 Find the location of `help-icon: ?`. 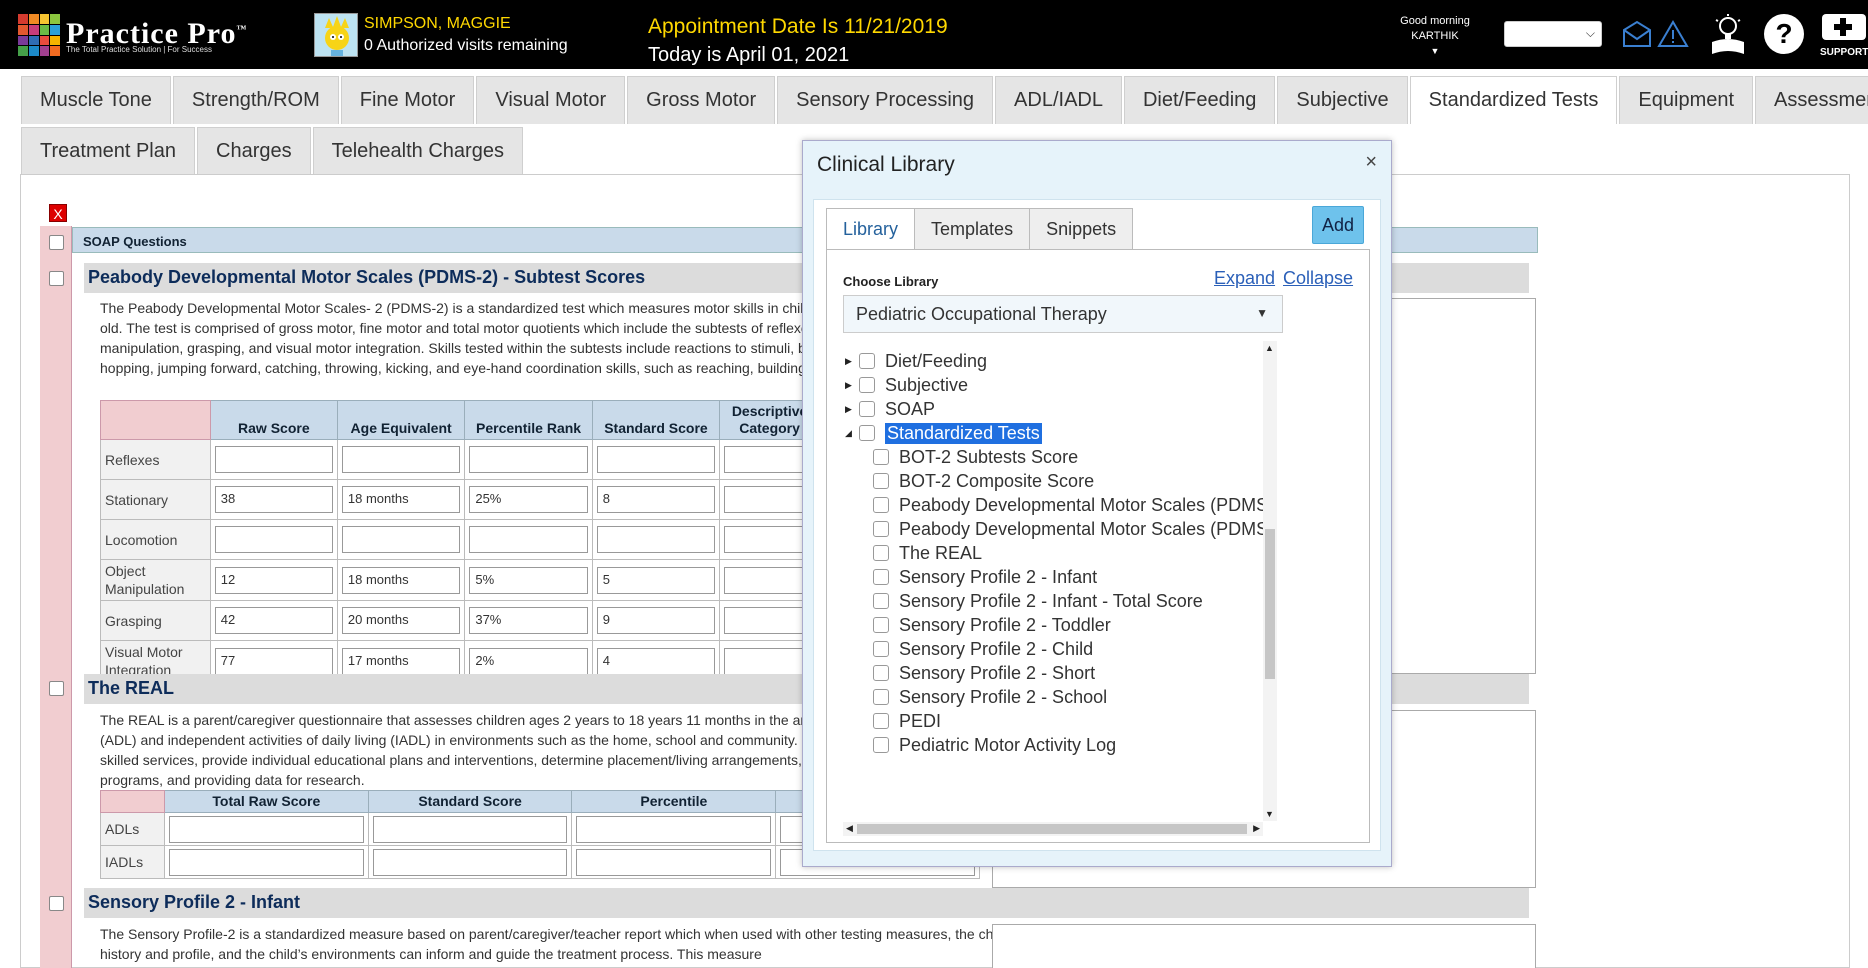

help-icon: ? is located at coordinates (1784, 34).